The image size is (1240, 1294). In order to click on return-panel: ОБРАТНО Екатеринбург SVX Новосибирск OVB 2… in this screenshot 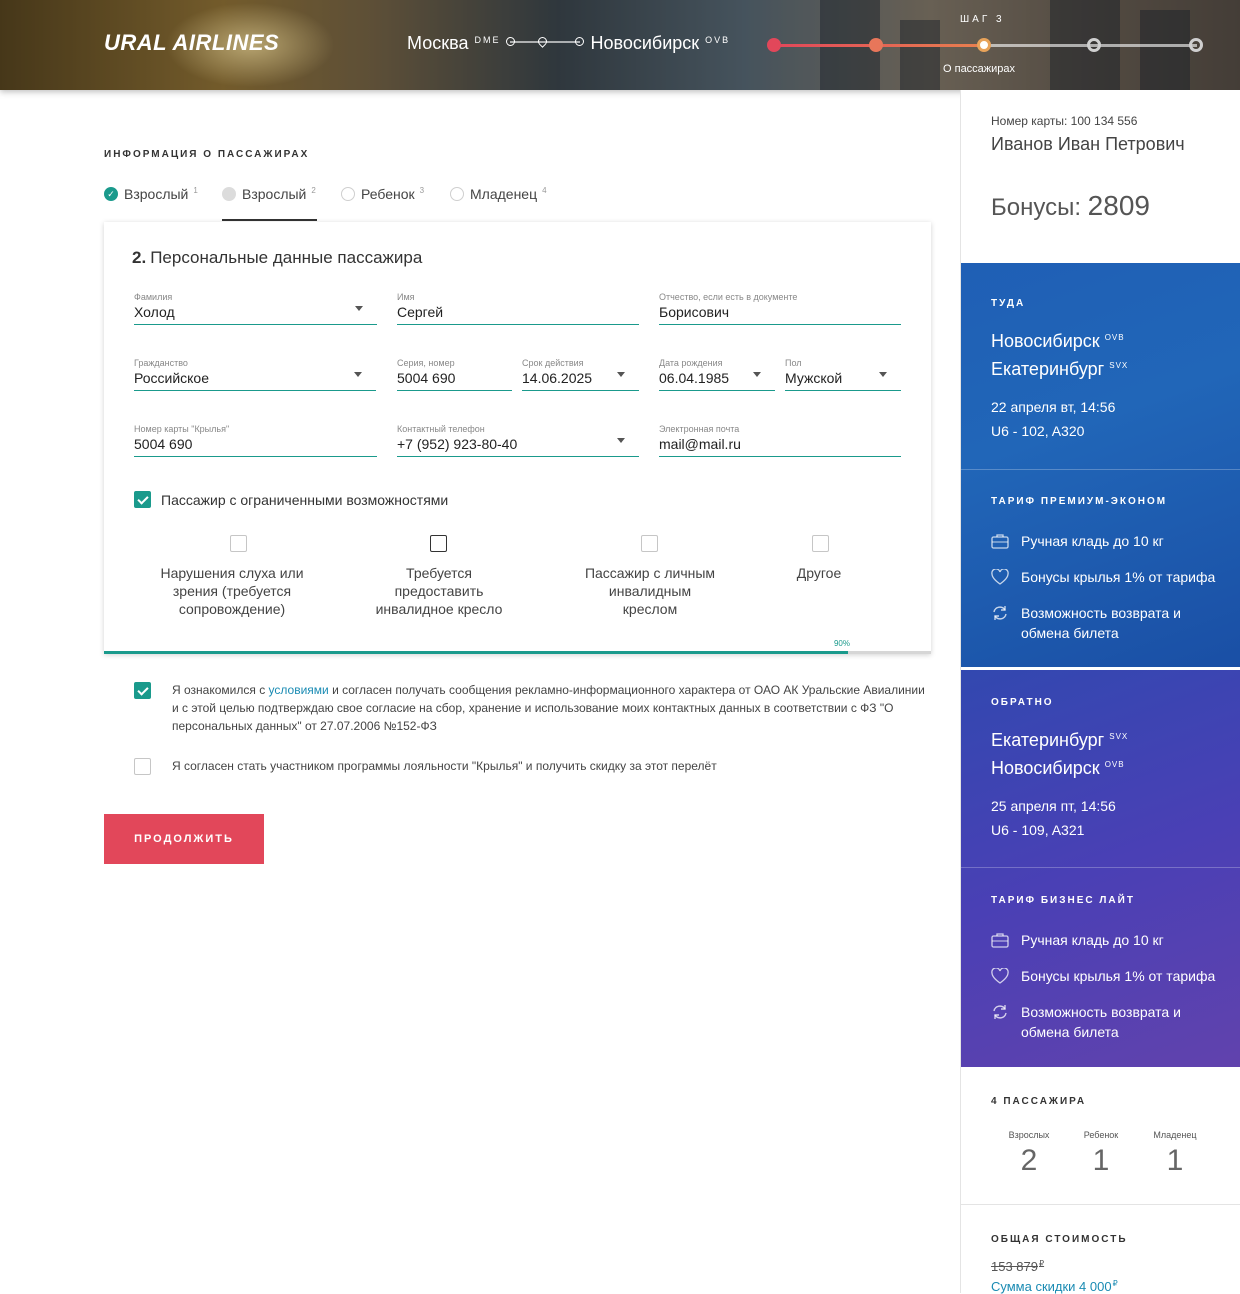, I will do `click(1100, 868)`.